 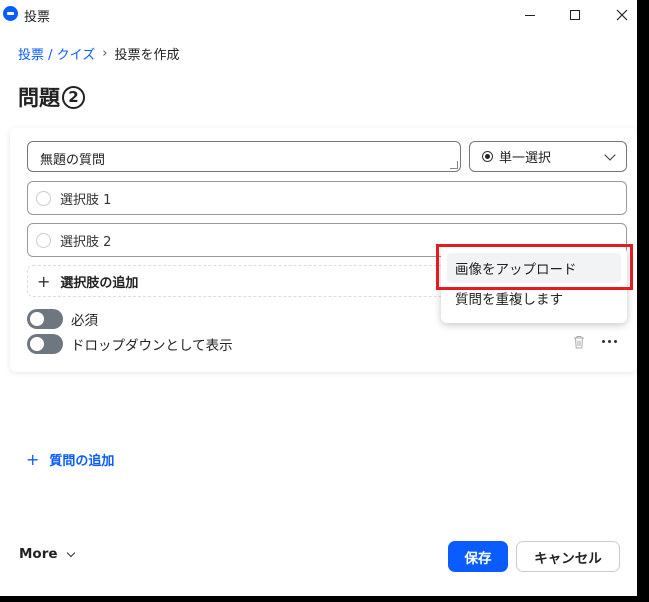 I want to click on dropdown-toggle-row: ドロップダウンとして表示, so click(x=130, y=344).